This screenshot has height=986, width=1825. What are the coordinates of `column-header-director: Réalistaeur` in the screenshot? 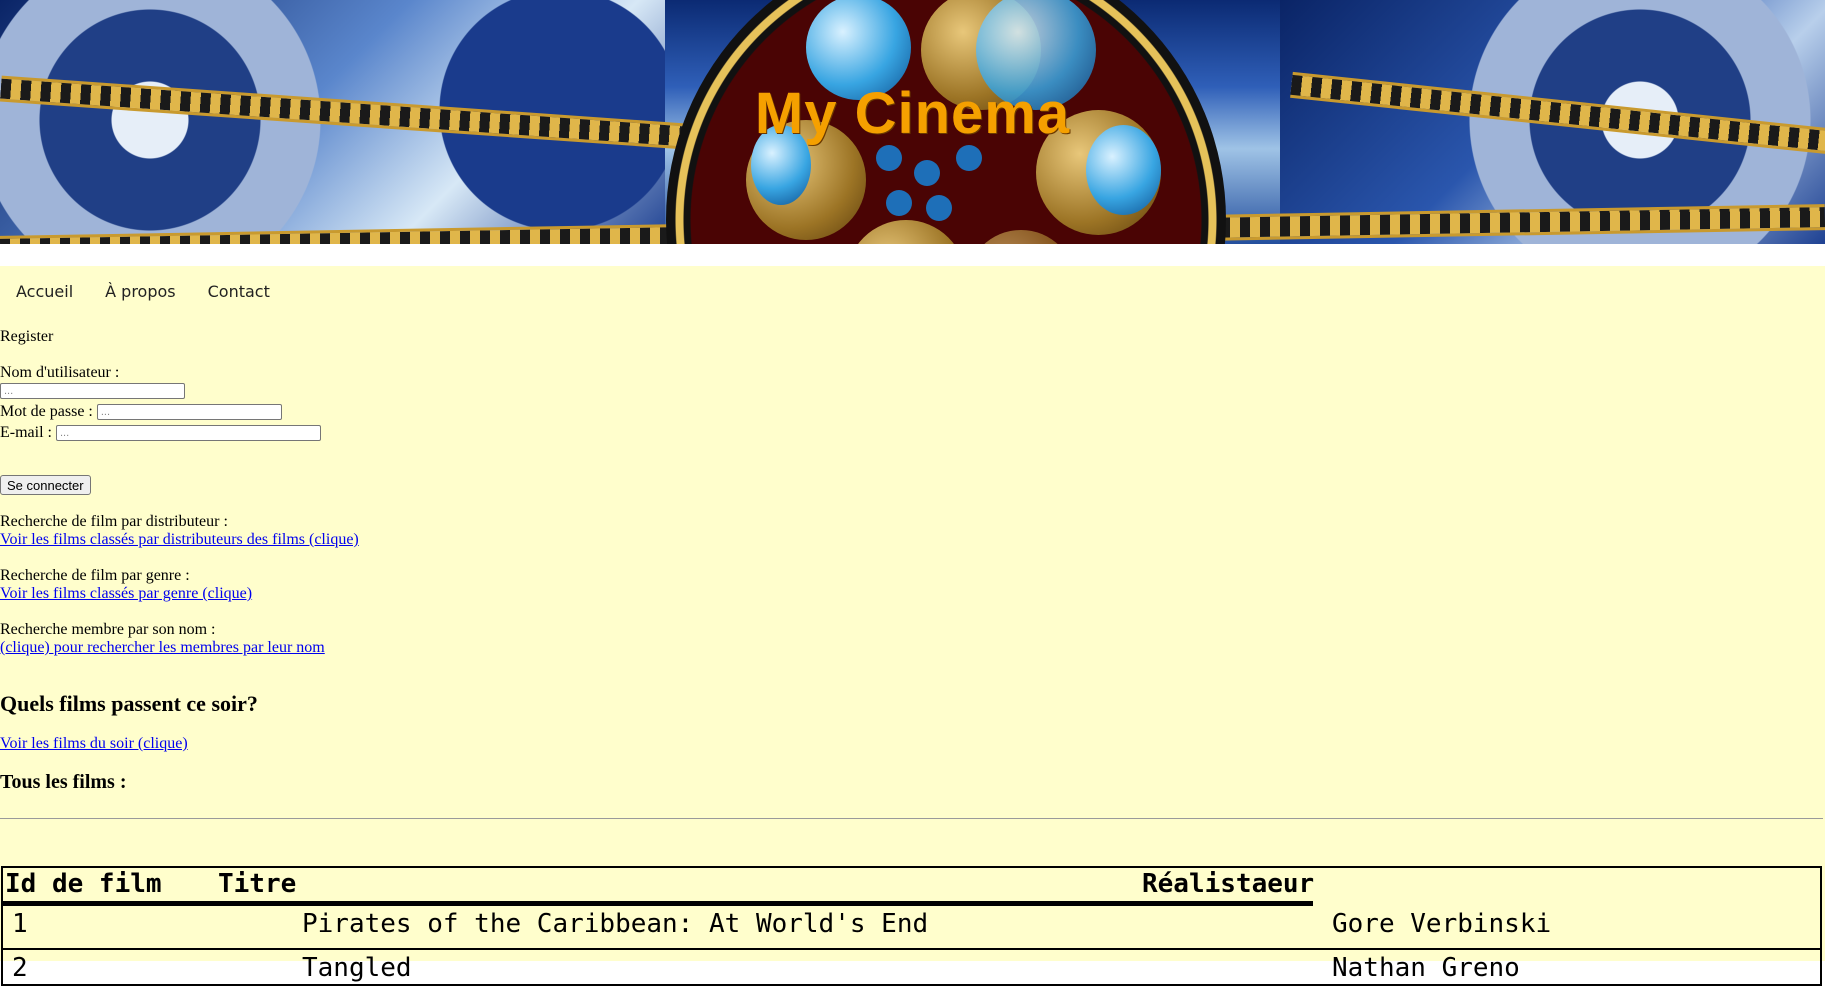 It's located at (1228, 884).